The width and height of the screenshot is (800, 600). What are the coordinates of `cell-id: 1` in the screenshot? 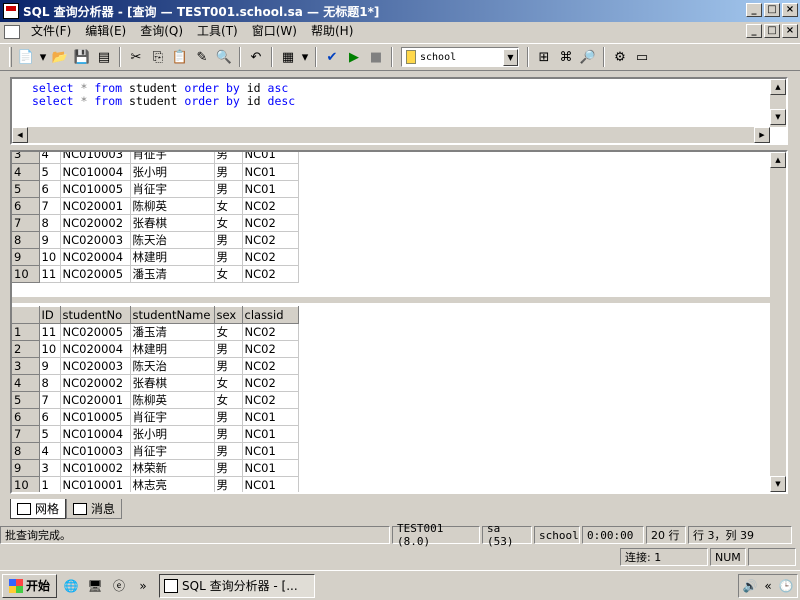 It's located at (50, 484).